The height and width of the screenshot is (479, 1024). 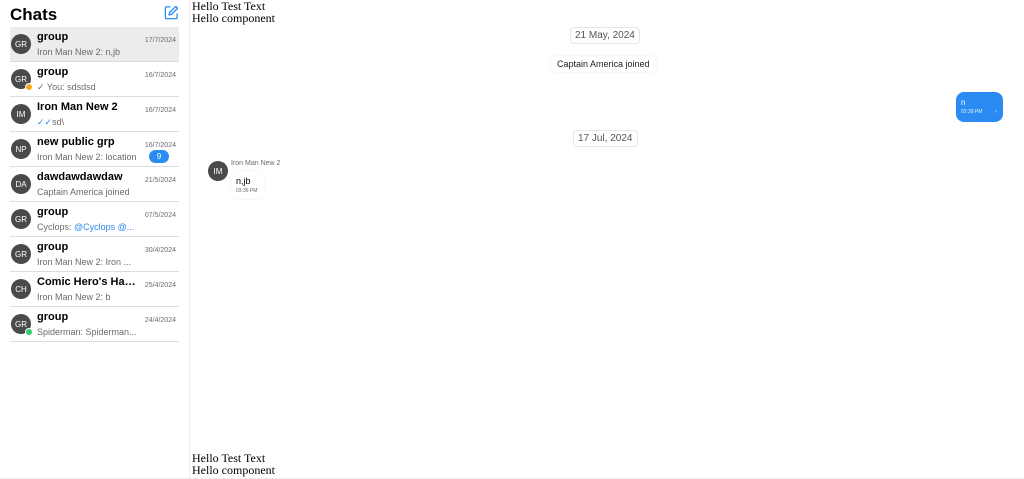 I want to click on date-separator: 17 Jul, 2024, so click(x=605, y=138).